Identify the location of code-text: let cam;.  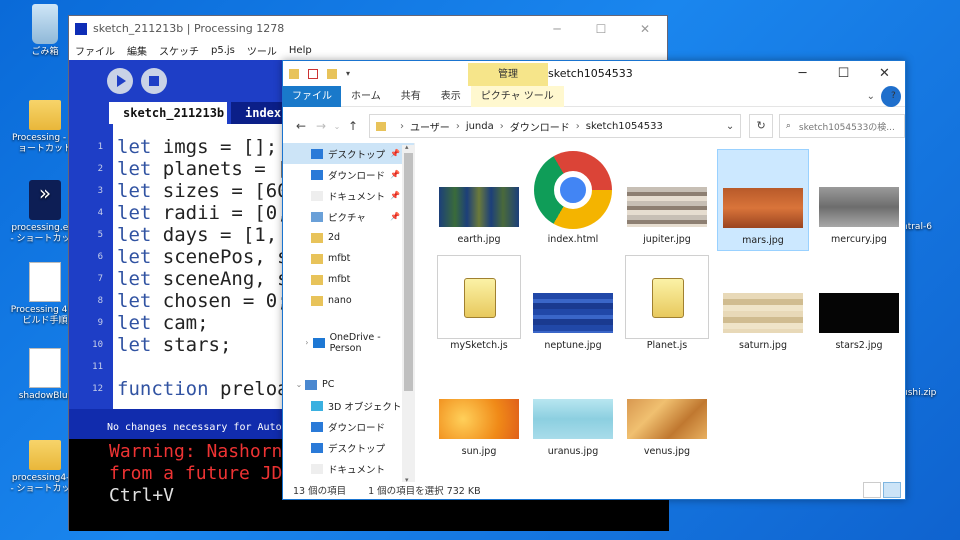
(163, 323).